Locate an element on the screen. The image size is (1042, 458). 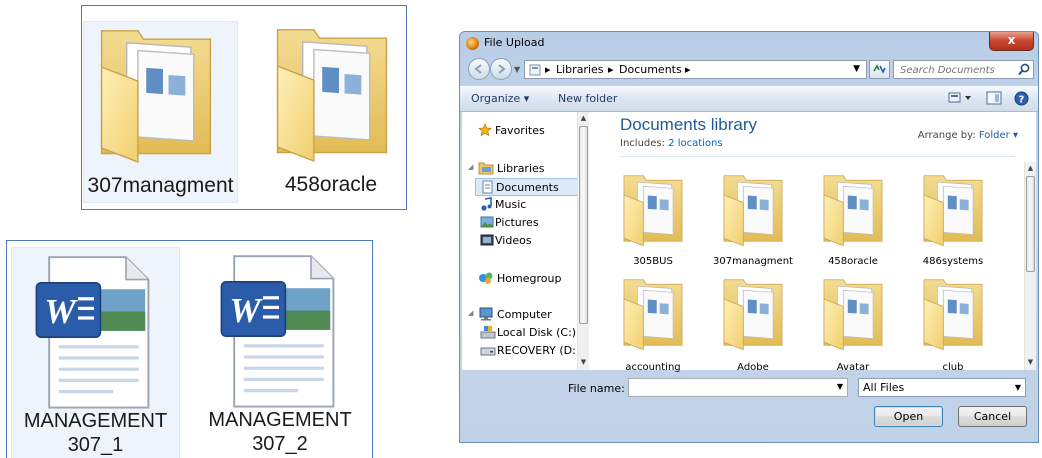
includes-label: Includes: is located at coordinates (642, 143).